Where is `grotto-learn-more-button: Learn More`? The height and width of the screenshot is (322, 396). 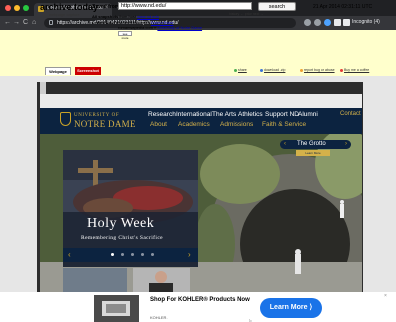 grotto-learn-more-button: Learn More is located at coordinates (313, 153).